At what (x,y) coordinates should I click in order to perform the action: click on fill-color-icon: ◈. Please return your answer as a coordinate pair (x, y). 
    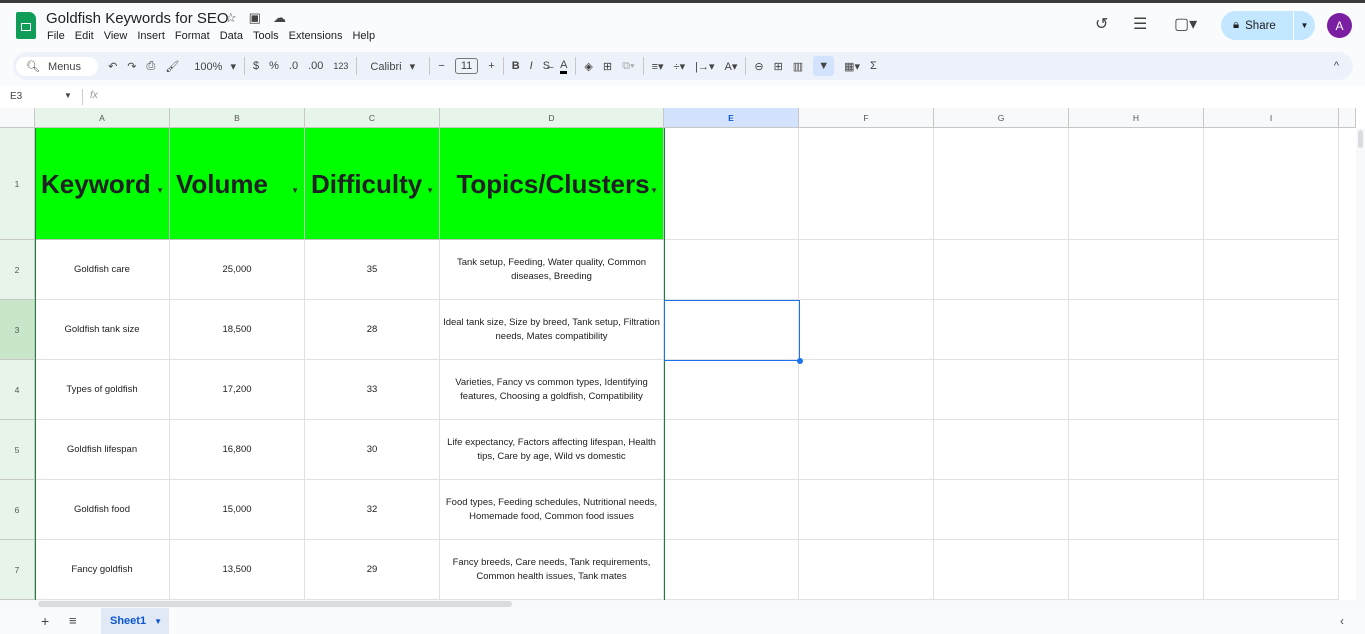
    Looking at the image, I should click on (588, 66).